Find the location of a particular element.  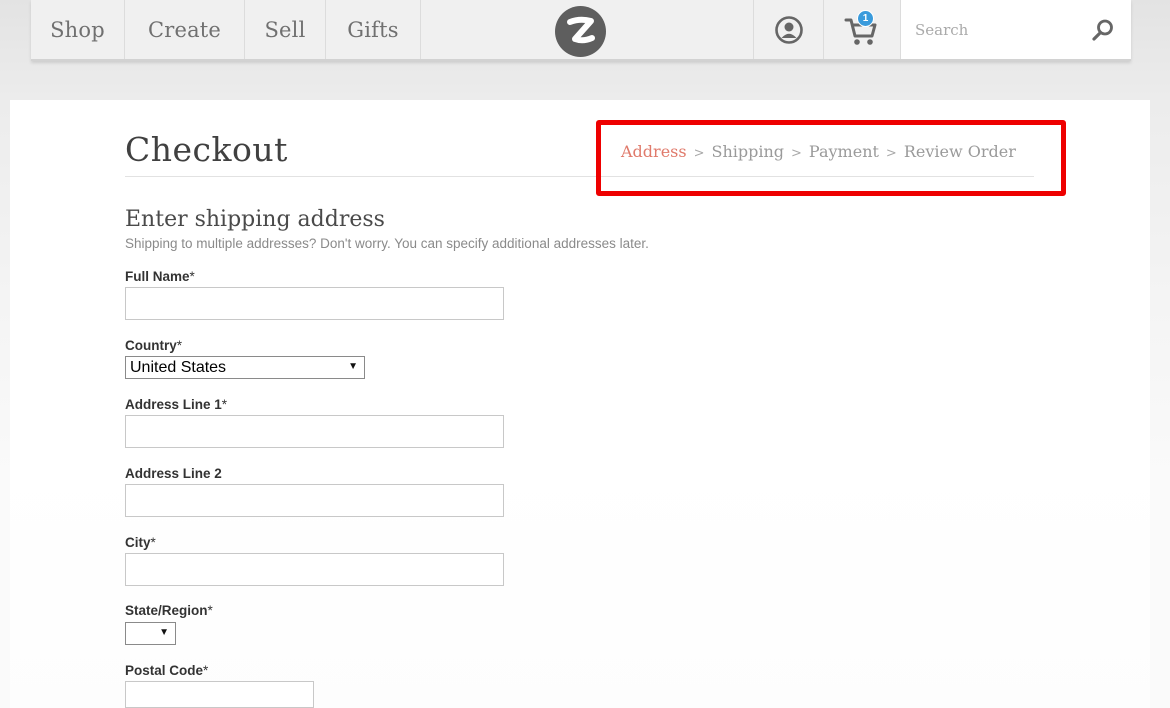

top-nav-bar: Shop Create Sell Gifts 1 is located at coordinates (581, 30).